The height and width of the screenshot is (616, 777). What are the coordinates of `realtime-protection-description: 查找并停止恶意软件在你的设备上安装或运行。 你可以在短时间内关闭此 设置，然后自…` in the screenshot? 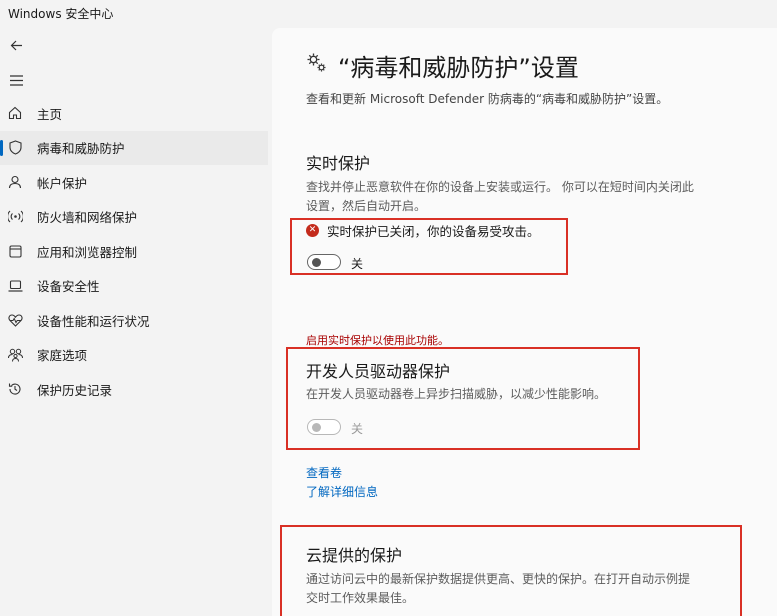 It's located at (500, 197).